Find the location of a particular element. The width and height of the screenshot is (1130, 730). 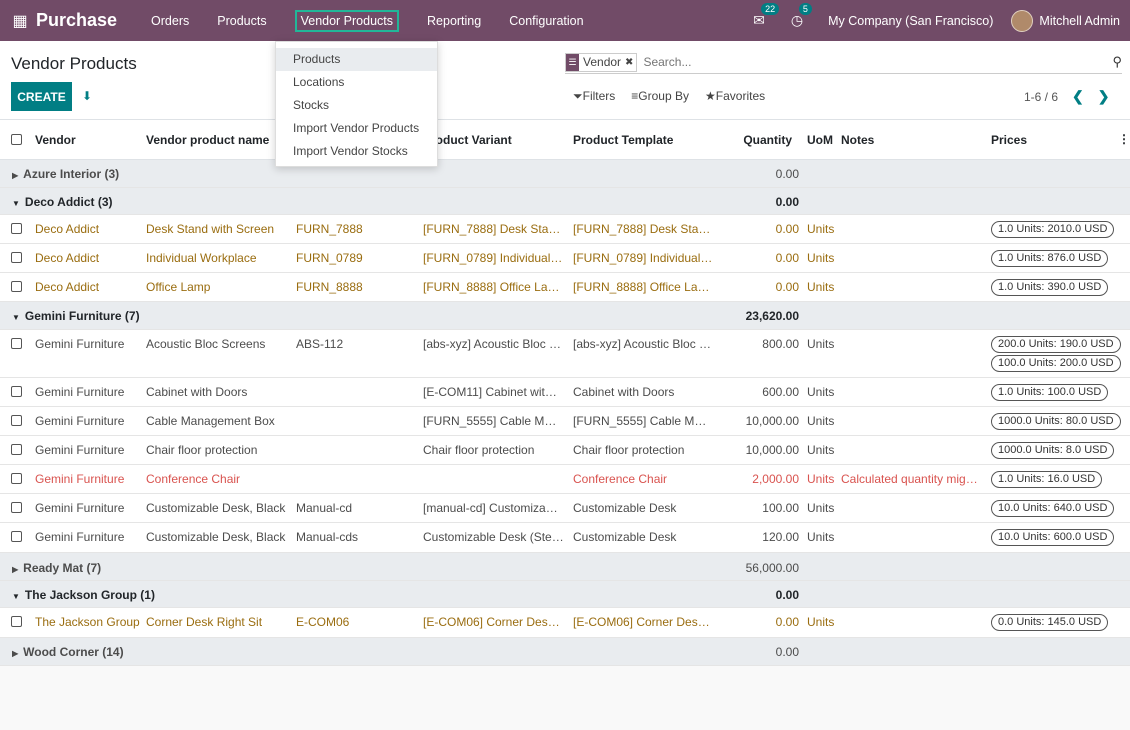

cell-vendor: The Jackson Group is located at coordinates (87, 622).